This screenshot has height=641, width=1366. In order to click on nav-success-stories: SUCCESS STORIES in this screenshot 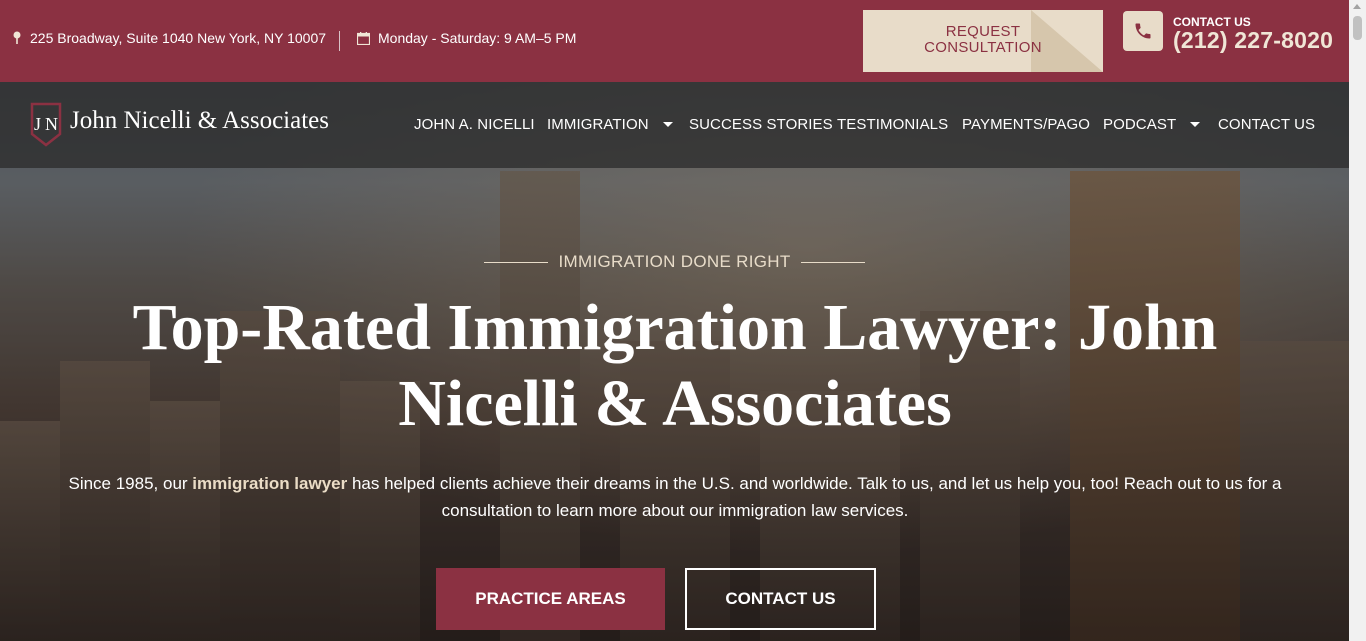, I will do `click(761, 124)`.